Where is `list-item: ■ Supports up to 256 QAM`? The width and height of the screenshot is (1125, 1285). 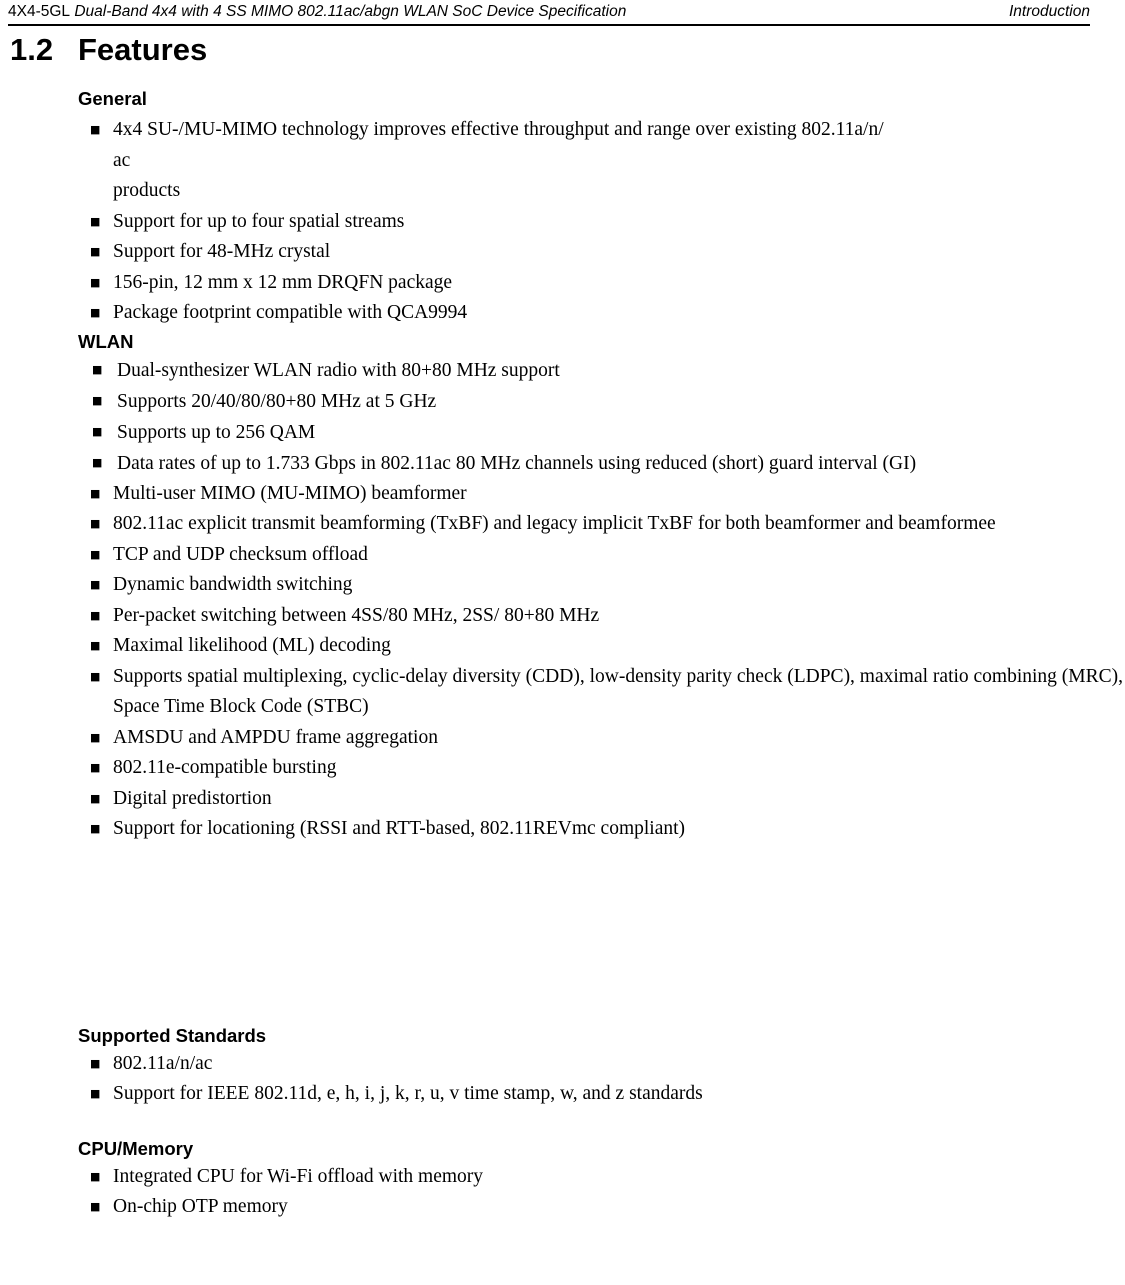 list-item: ■ Supports up to 256 QAM is located at coordinates (608, 432).